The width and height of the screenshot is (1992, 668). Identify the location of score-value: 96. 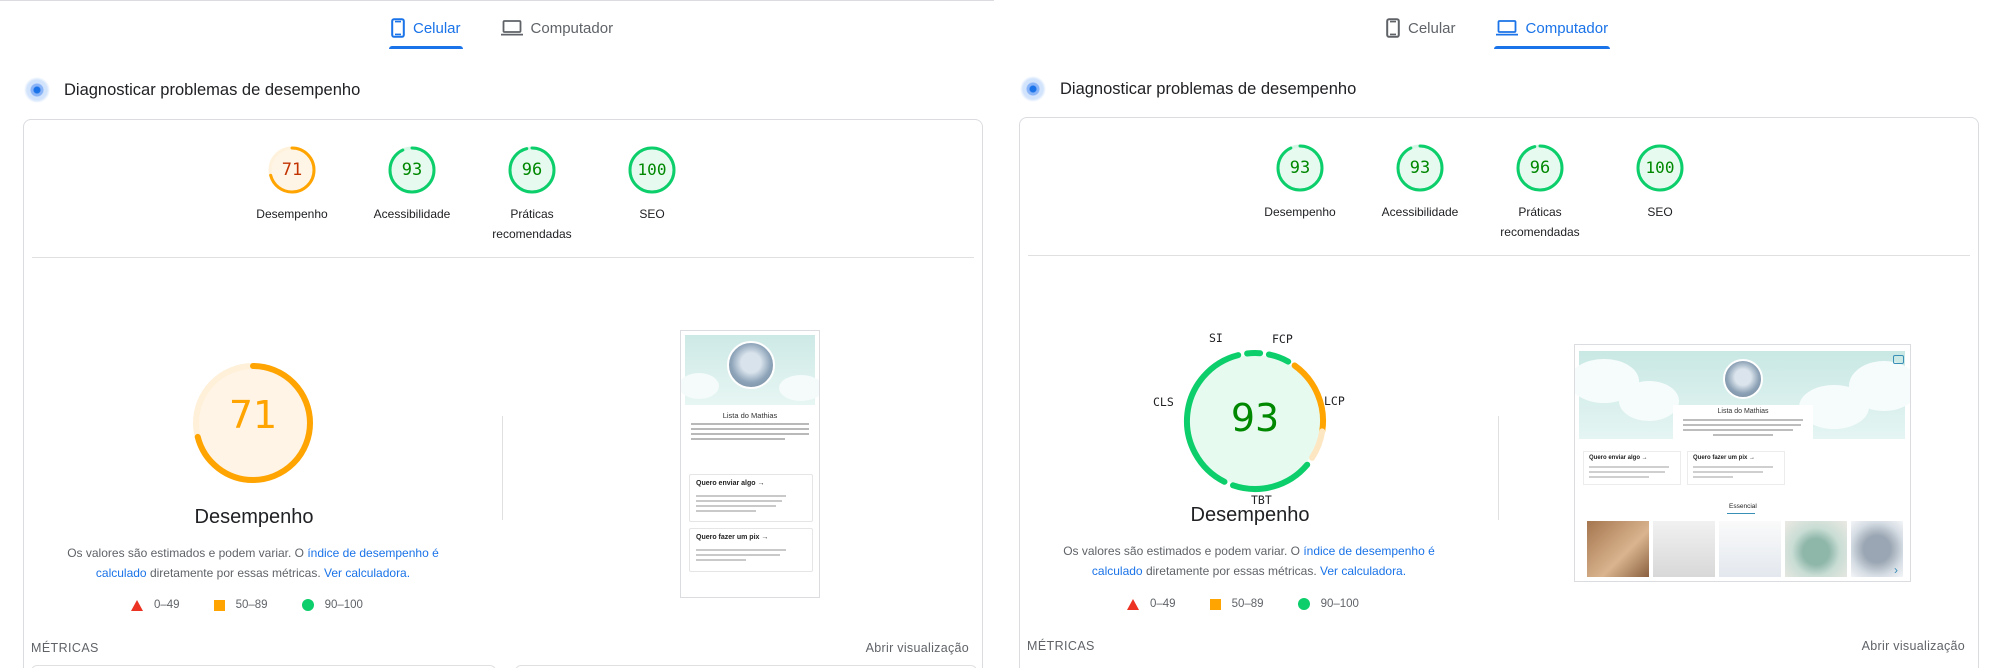
(1540, 168).